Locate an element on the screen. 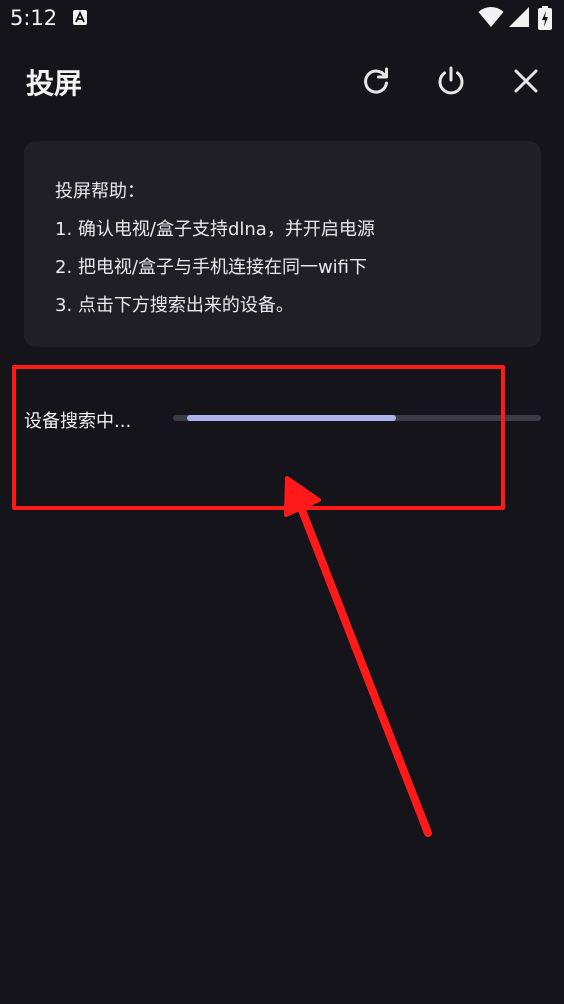 This screenshot has height=1004, width=564. status-right-icons is located at coordinates (516, 19).